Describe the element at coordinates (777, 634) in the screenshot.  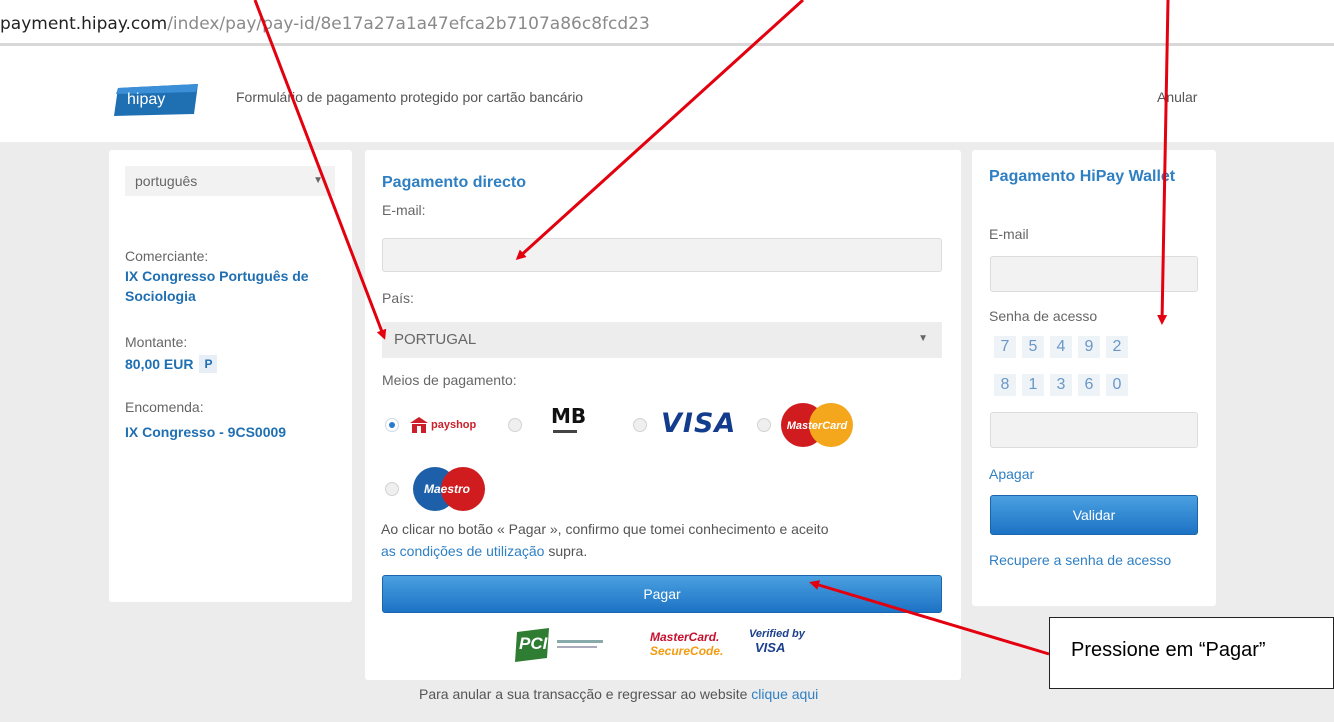
I see `verified-by-line1: Verified by` at that location.